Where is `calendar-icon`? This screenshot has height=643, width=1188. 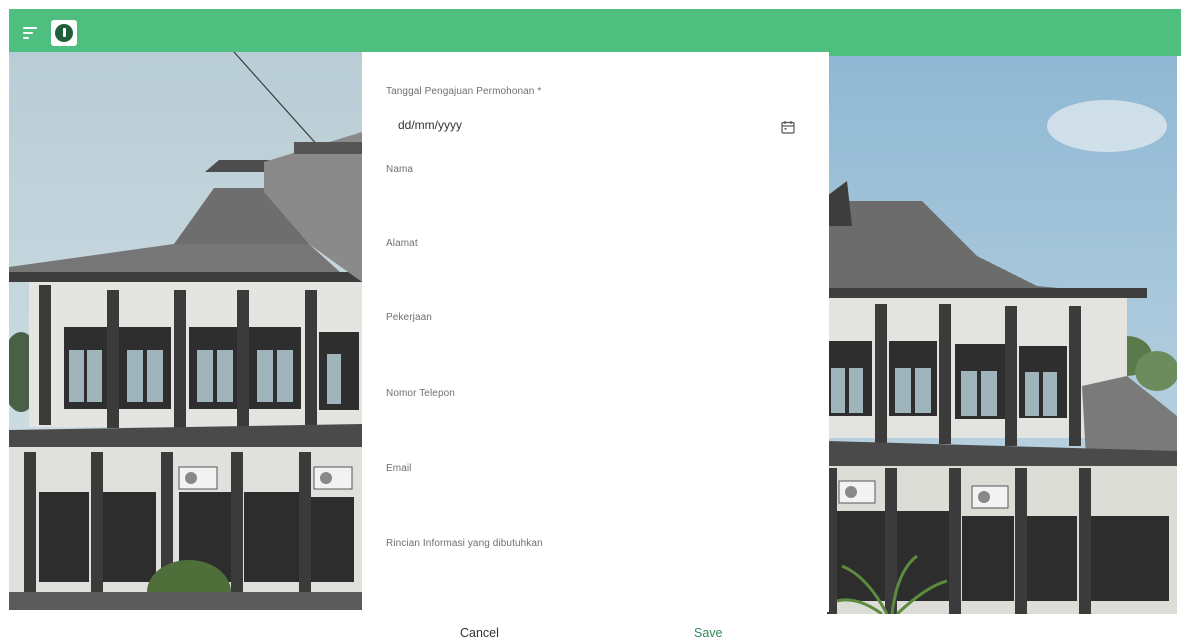 calendar-icon is located at coordinates (788, 127).